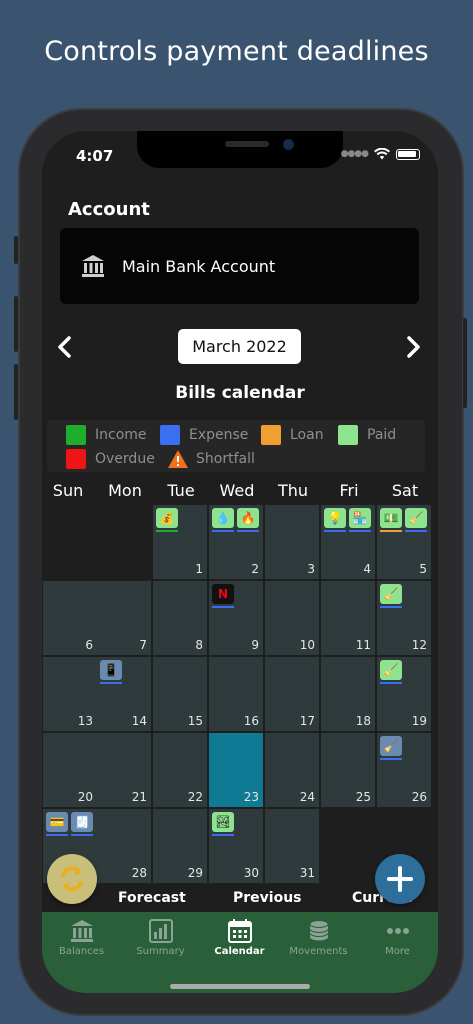 This screenshot has width=473, height=1024. What do you see at coordinates (180, 770) in the screenshot?
I see `calendar-day-cell: 22` at bounding box center [180, 770].